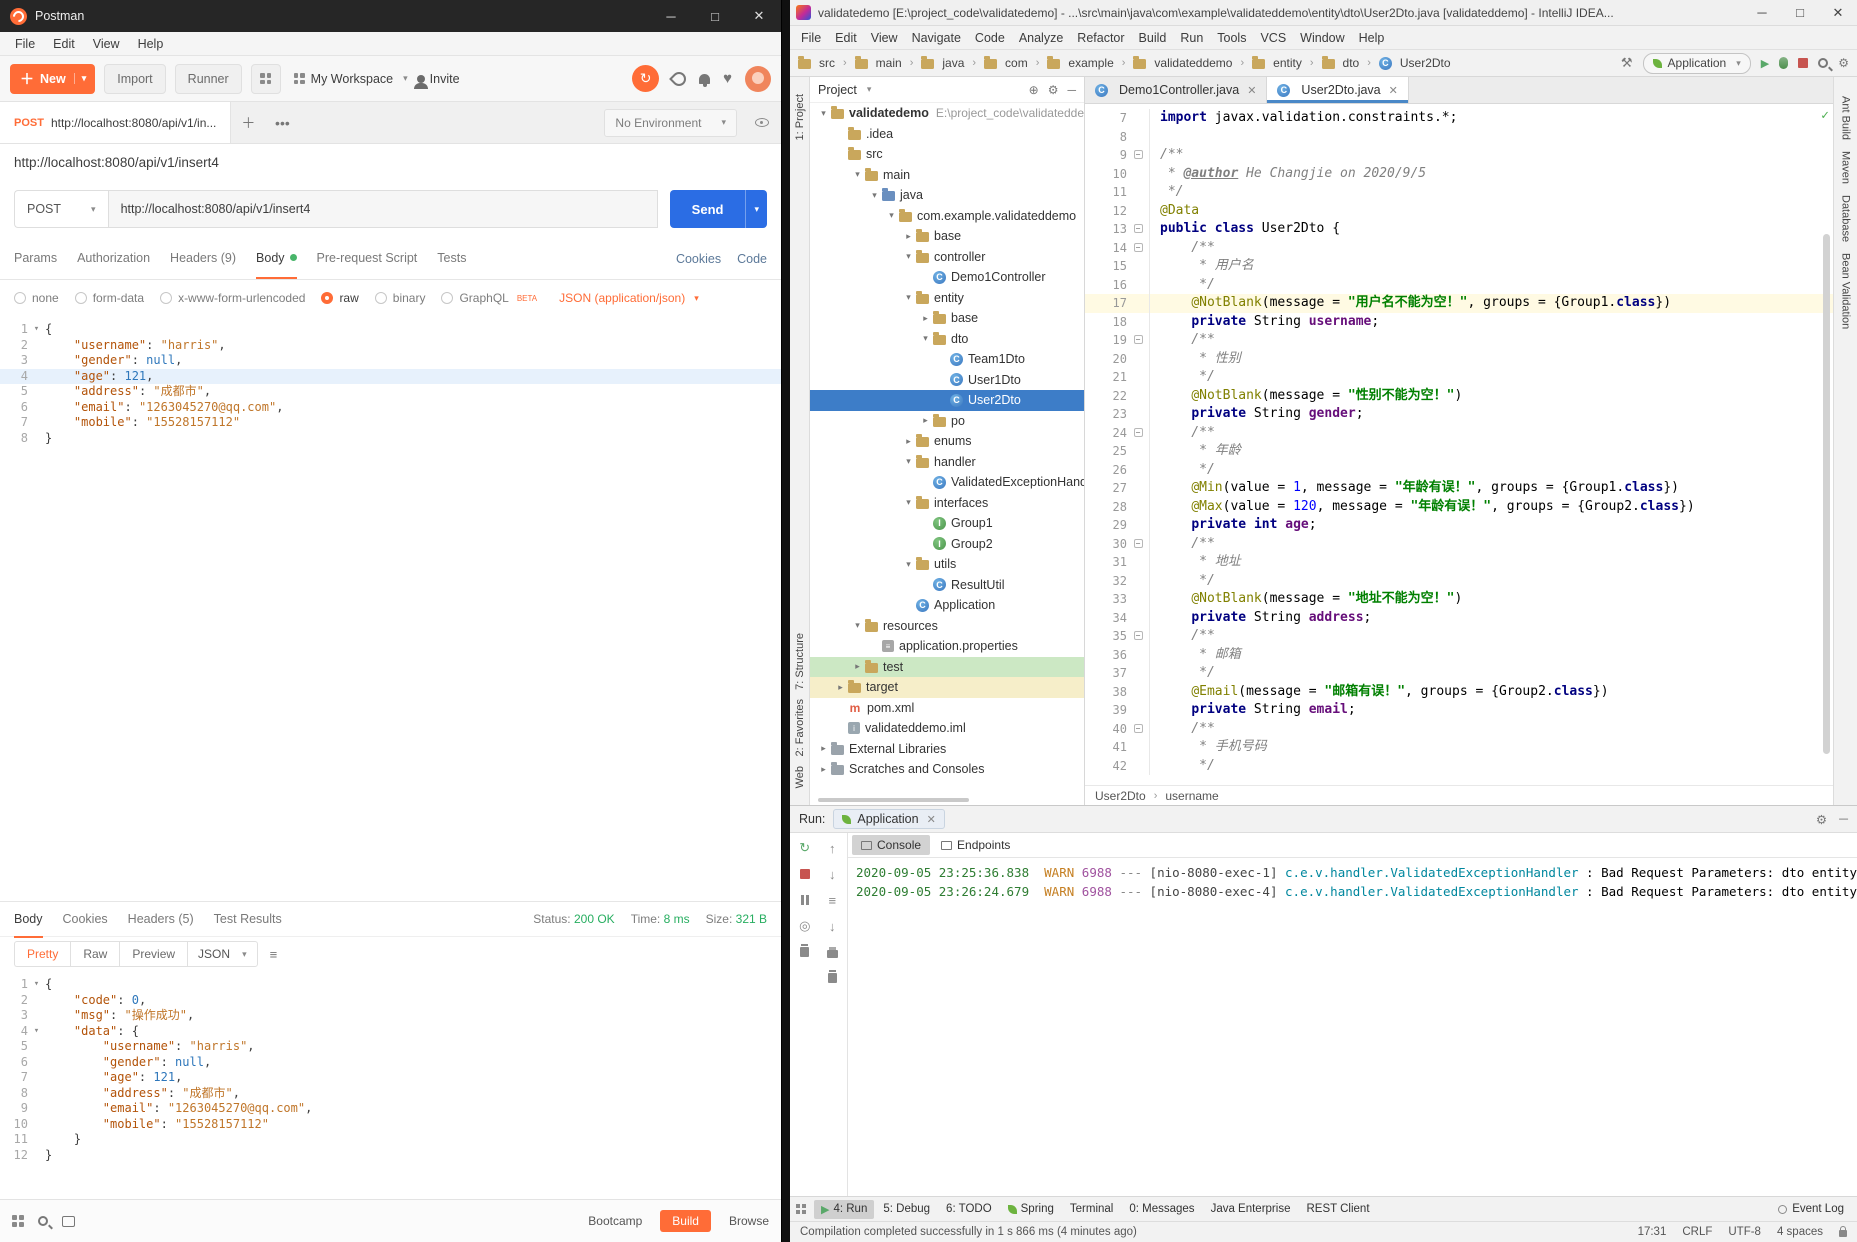  What do you see at coordinates (1393, 90) in the screenshot?
I see `close-icon: ✕` at bounding box center [1393, 90].